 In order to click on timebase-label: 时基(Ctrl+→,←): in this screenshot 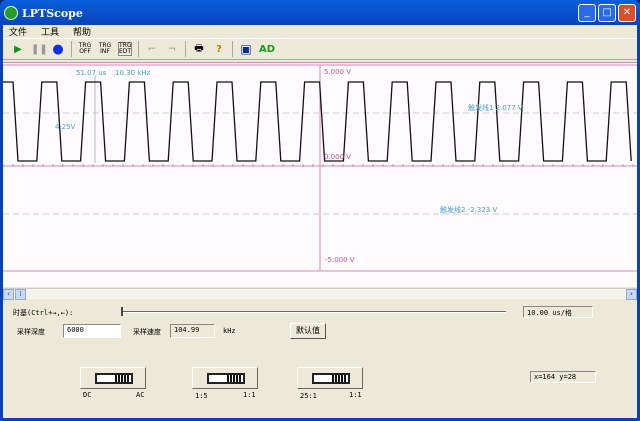, I will do `click(43, 313)`.